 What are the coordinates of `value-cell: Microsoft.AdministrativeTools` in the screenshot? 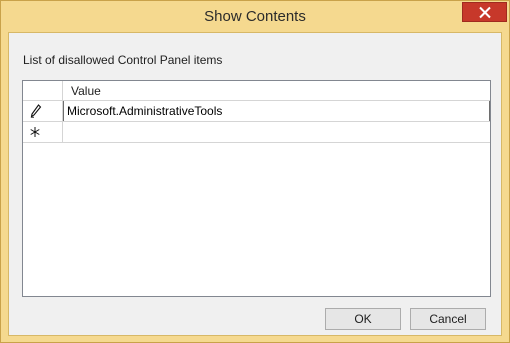 It's located at (276, 111).